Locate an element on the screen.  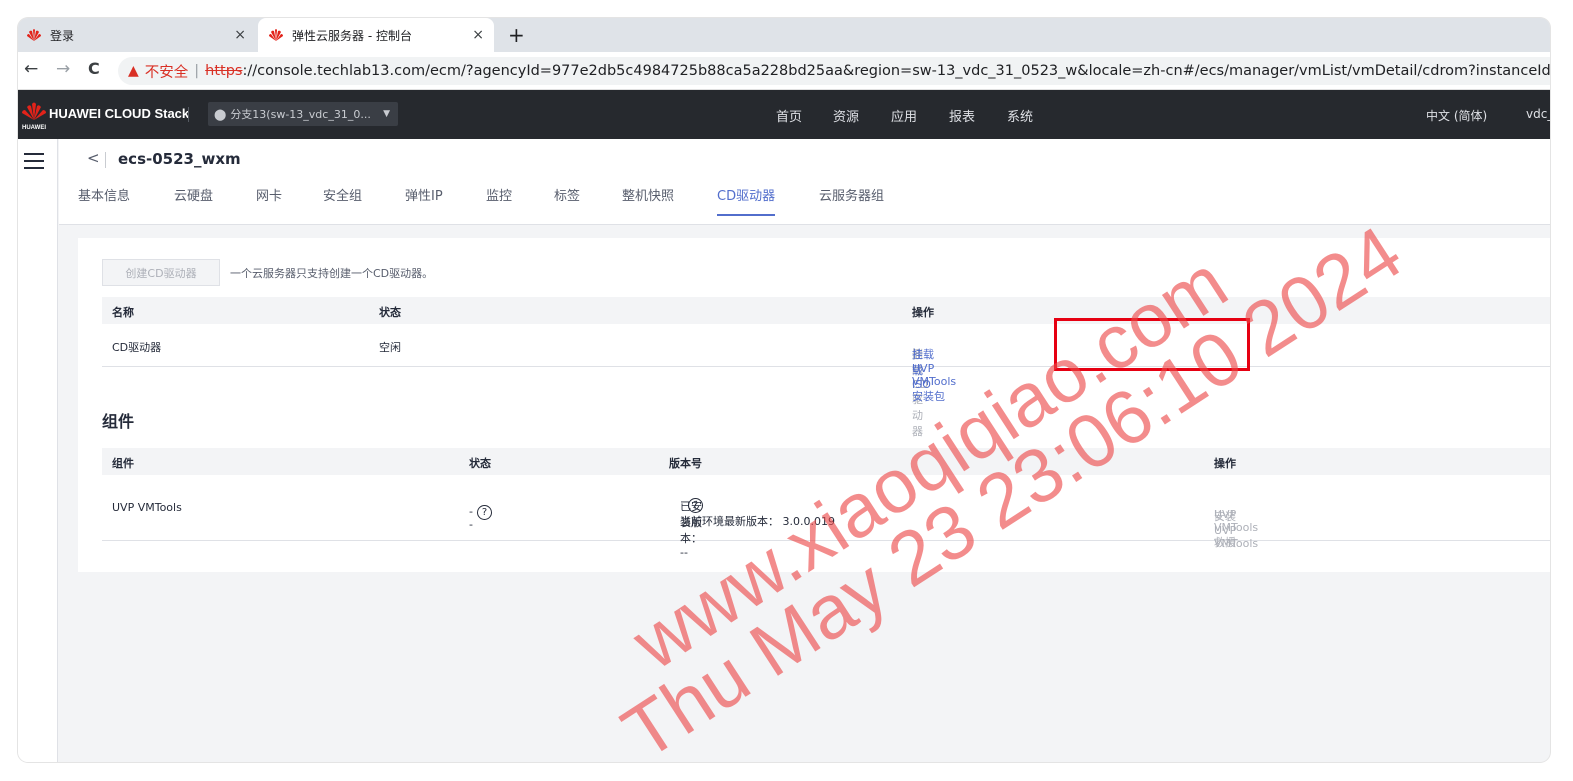
nav-item-reports: 报表 is located at coordinates (962, 115).